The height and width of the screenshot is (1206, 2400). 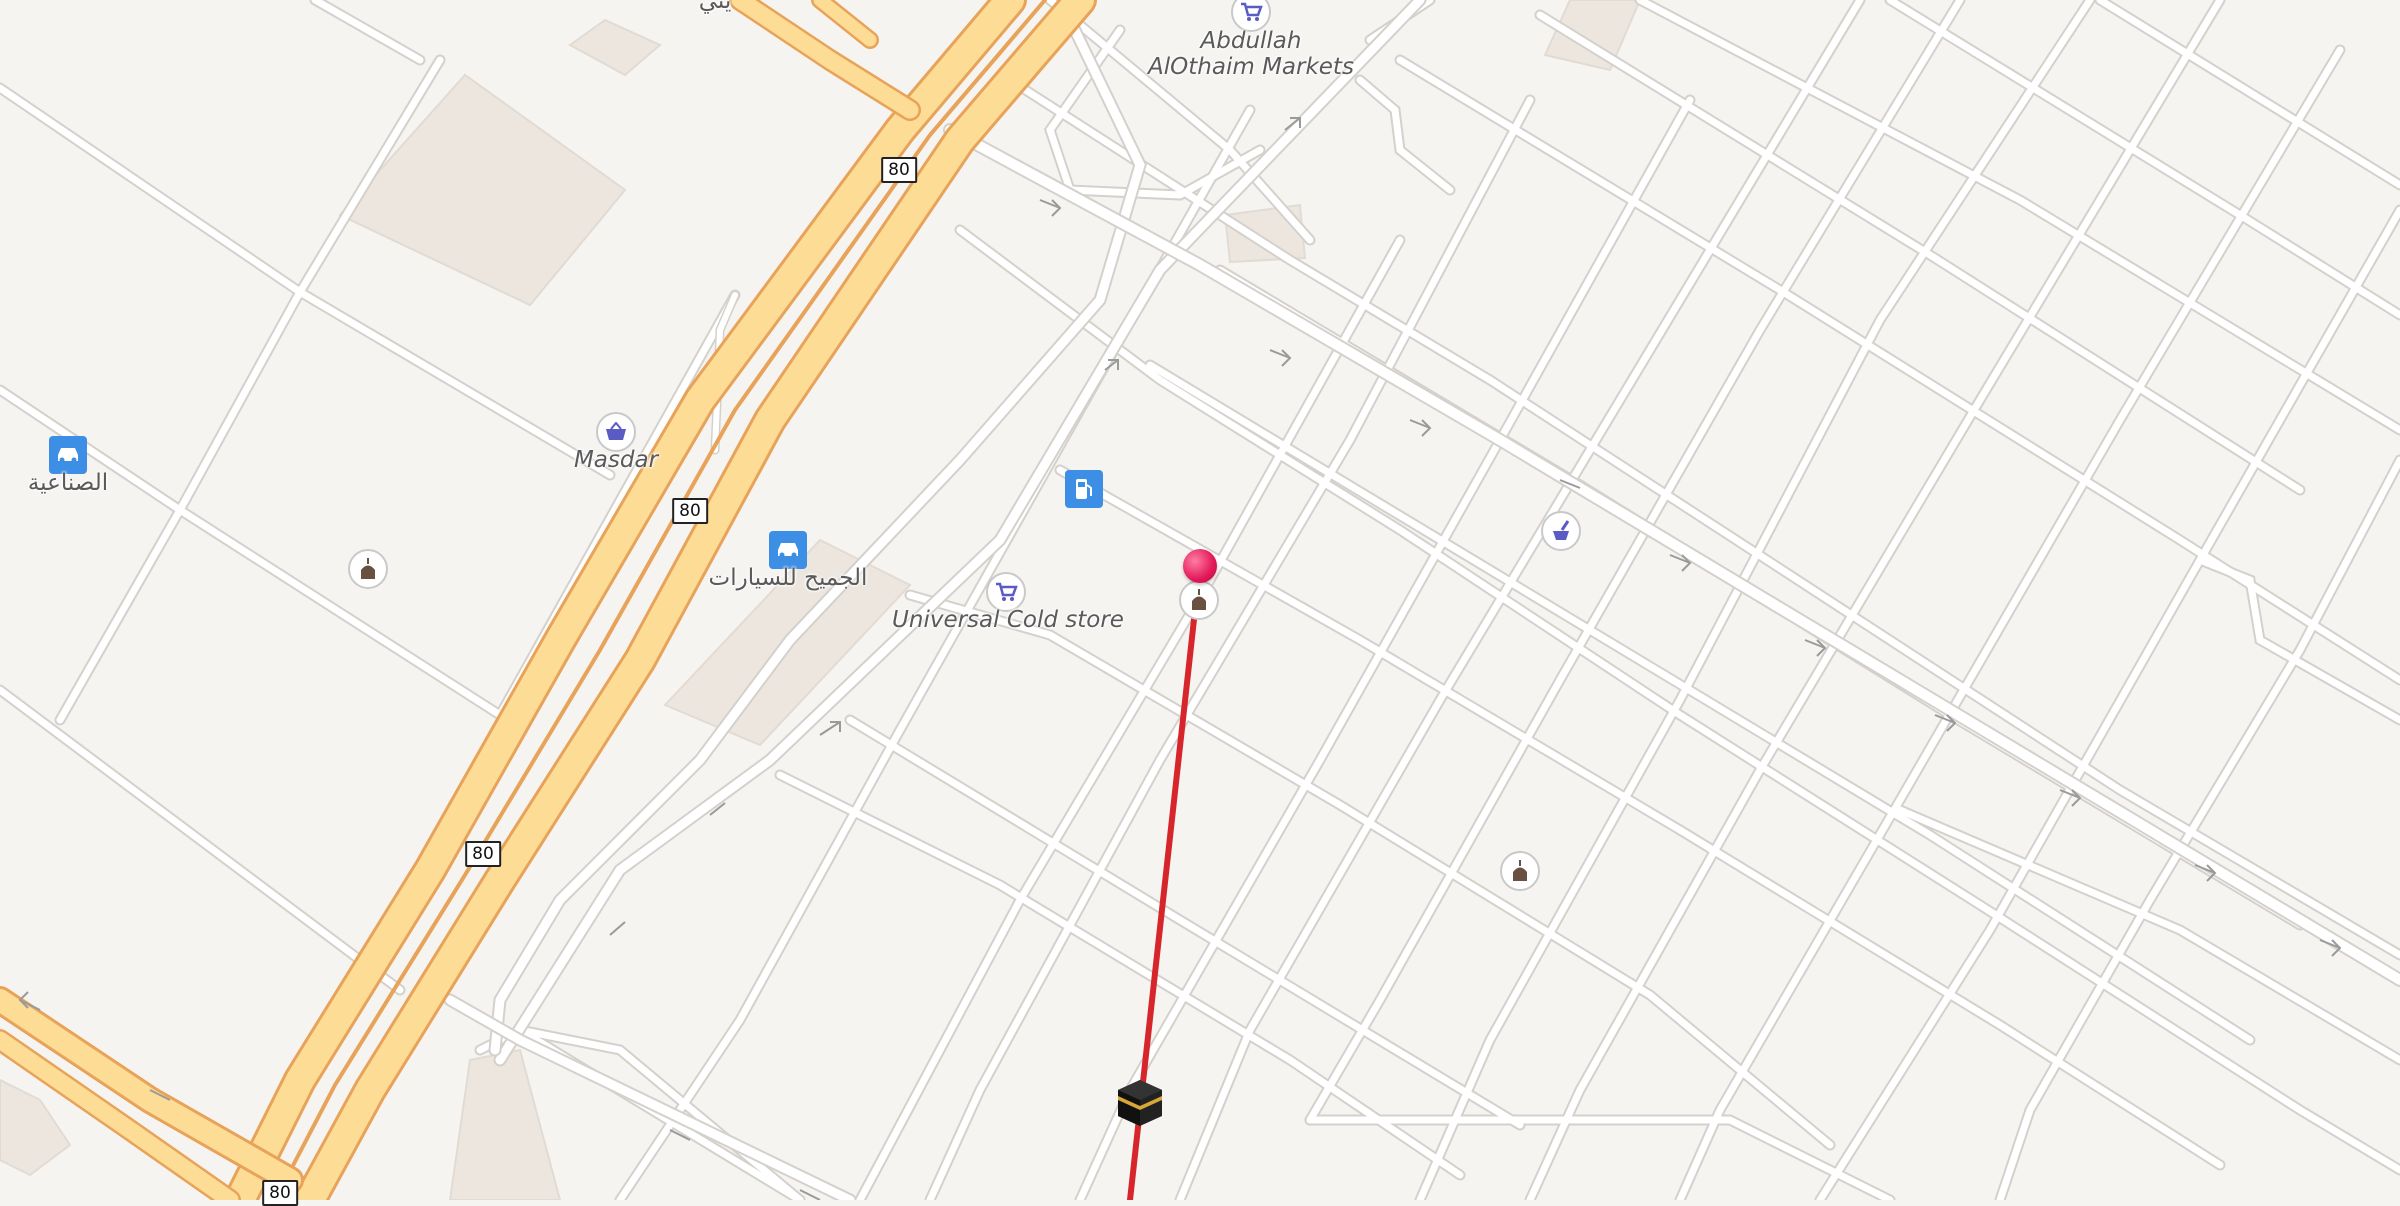 What do you see at coordinates (1084, 489) in the screenshot?
I see `fuel-pump-icon` at bounding box center [1084, 489].